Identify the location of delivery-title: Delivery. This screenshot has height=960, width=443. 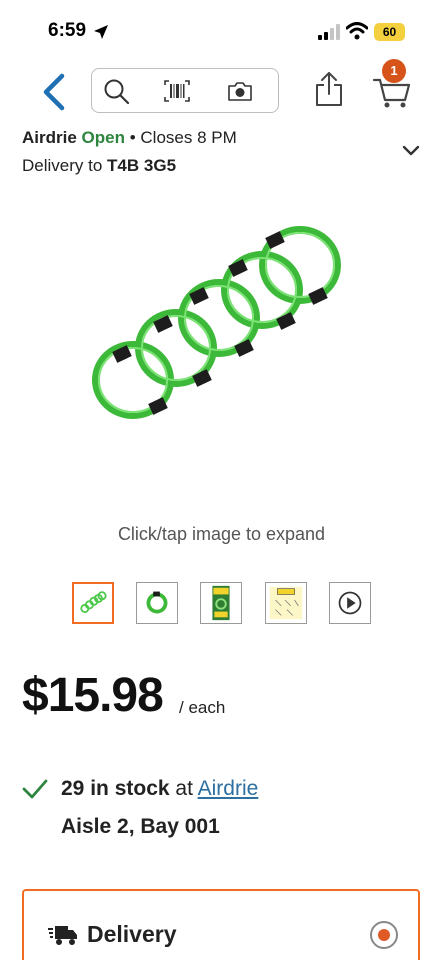
(132, 934).